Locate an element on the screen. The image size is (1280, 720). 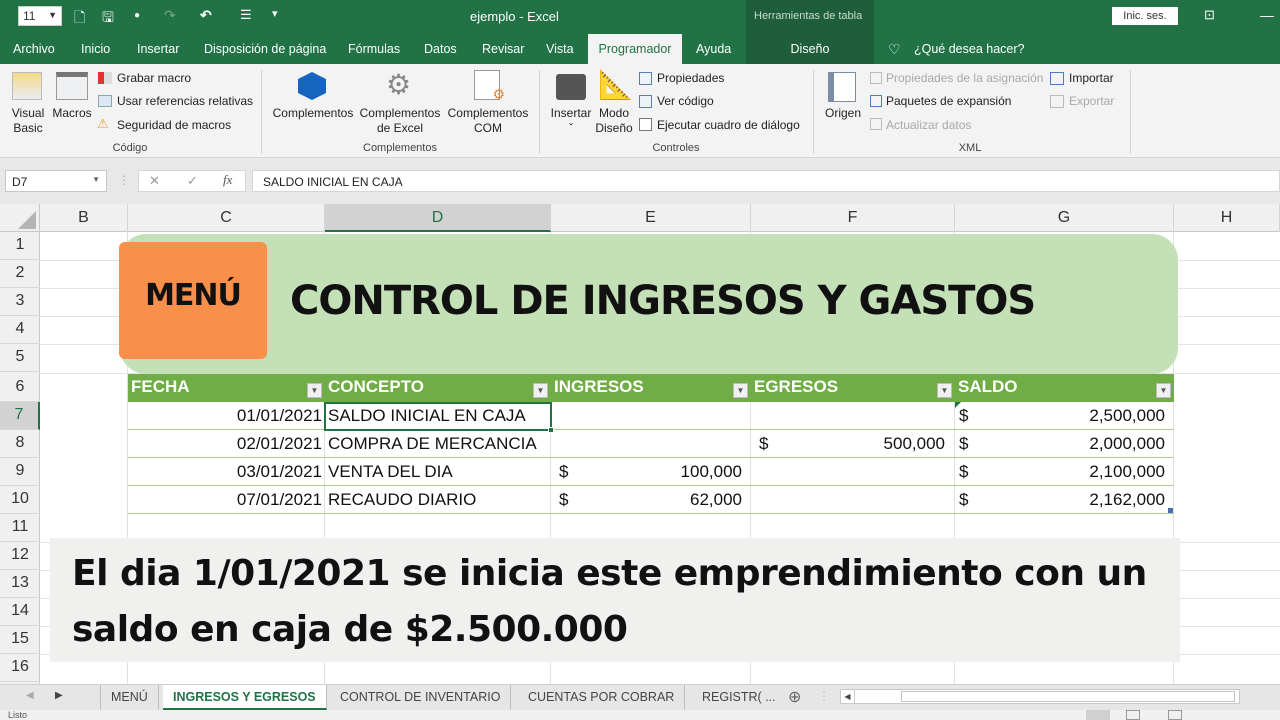
sheet-tab-ingresos-egresos: INGRESOS Y EGRESOS is located at coordinates (245, 697).